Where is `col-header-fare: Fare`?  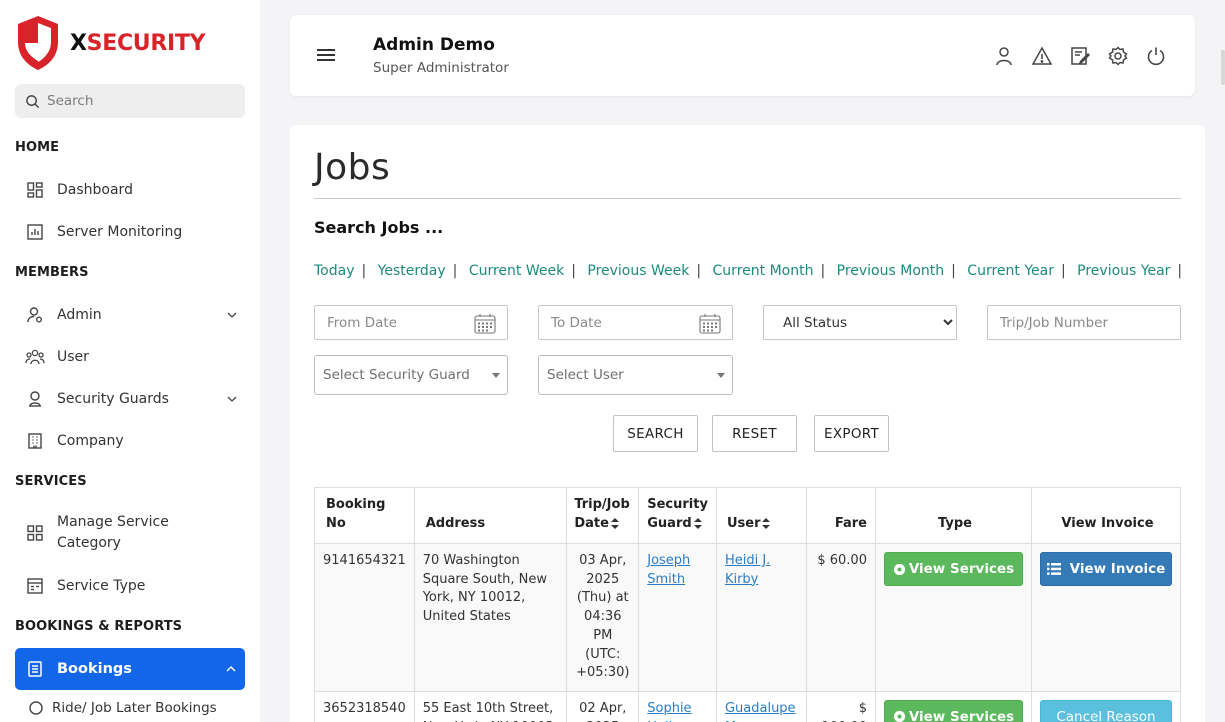 col-header-fare: Fare is located at coordinates (840, 515).